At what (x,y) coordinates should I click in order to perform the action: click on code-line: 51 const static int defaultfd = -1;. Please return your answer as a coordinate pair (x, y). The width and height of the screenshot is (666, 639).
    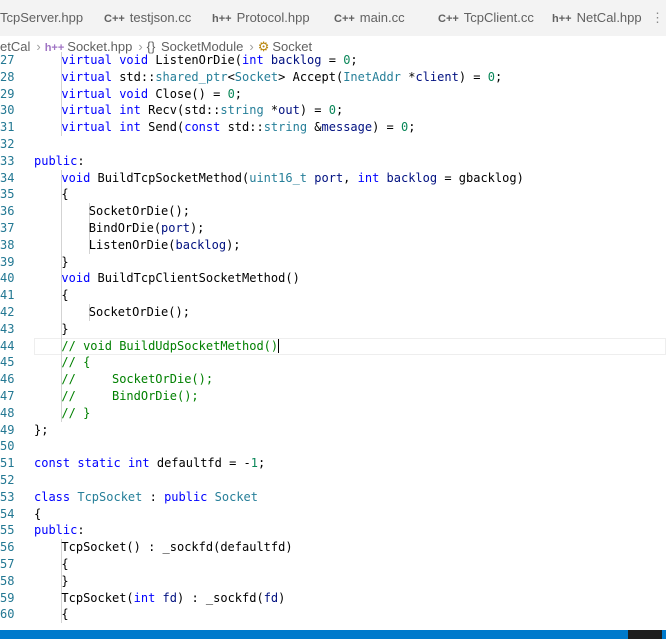
    Looking at the image, I should click on (333, 463).